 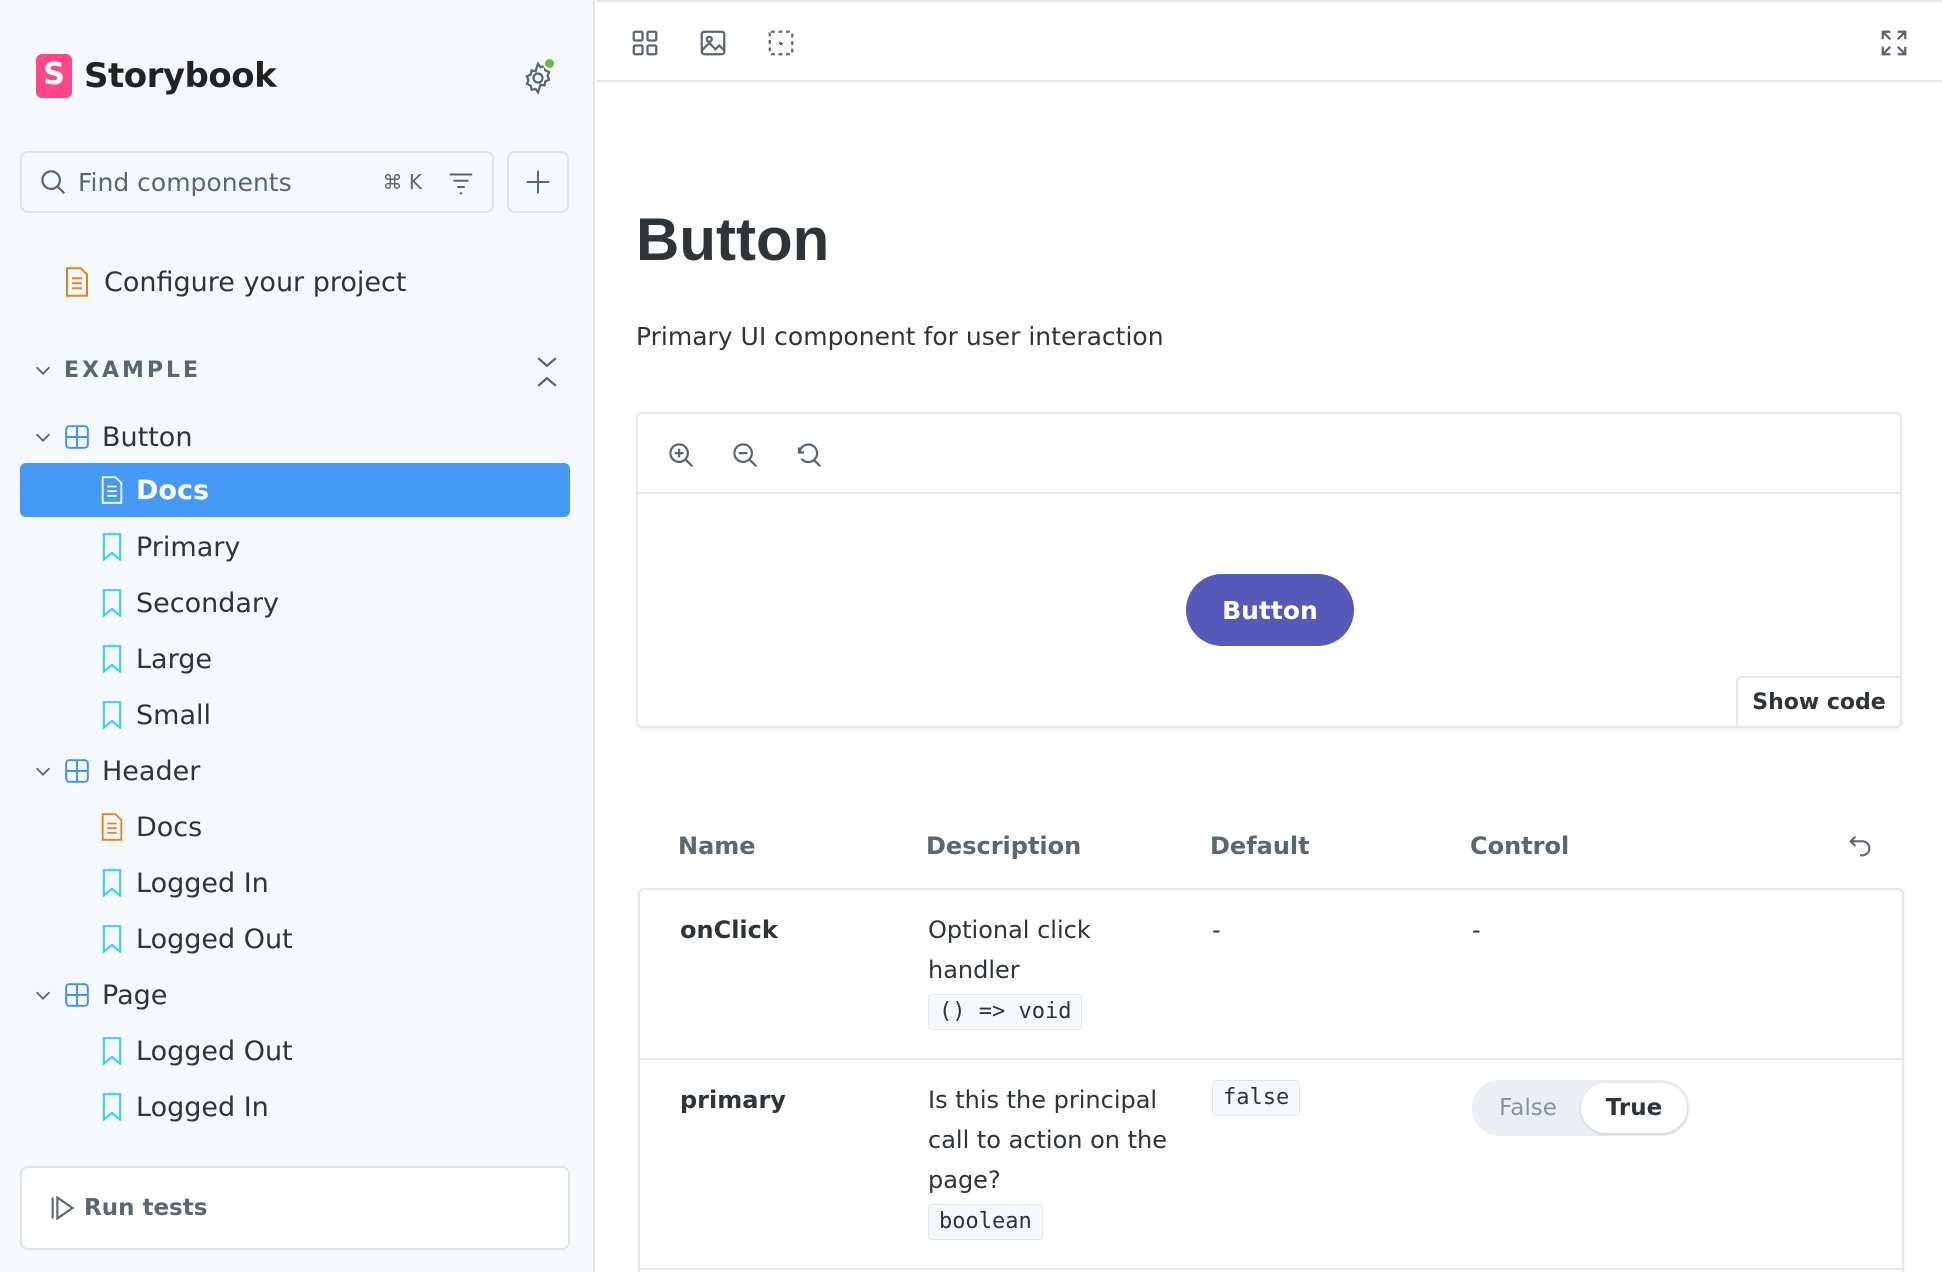 I want to click on main-toolbar, so click(x=1269, y=41).